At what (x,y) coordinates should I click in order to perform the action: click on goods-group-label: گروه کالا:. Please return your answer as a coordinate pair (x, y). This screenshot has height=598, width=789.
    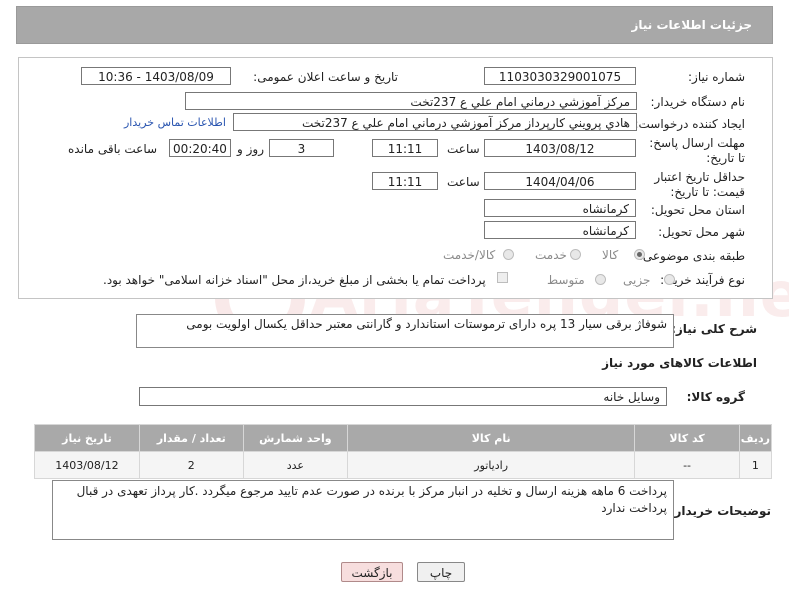
    Looking at the image, I should click on (715, 397).